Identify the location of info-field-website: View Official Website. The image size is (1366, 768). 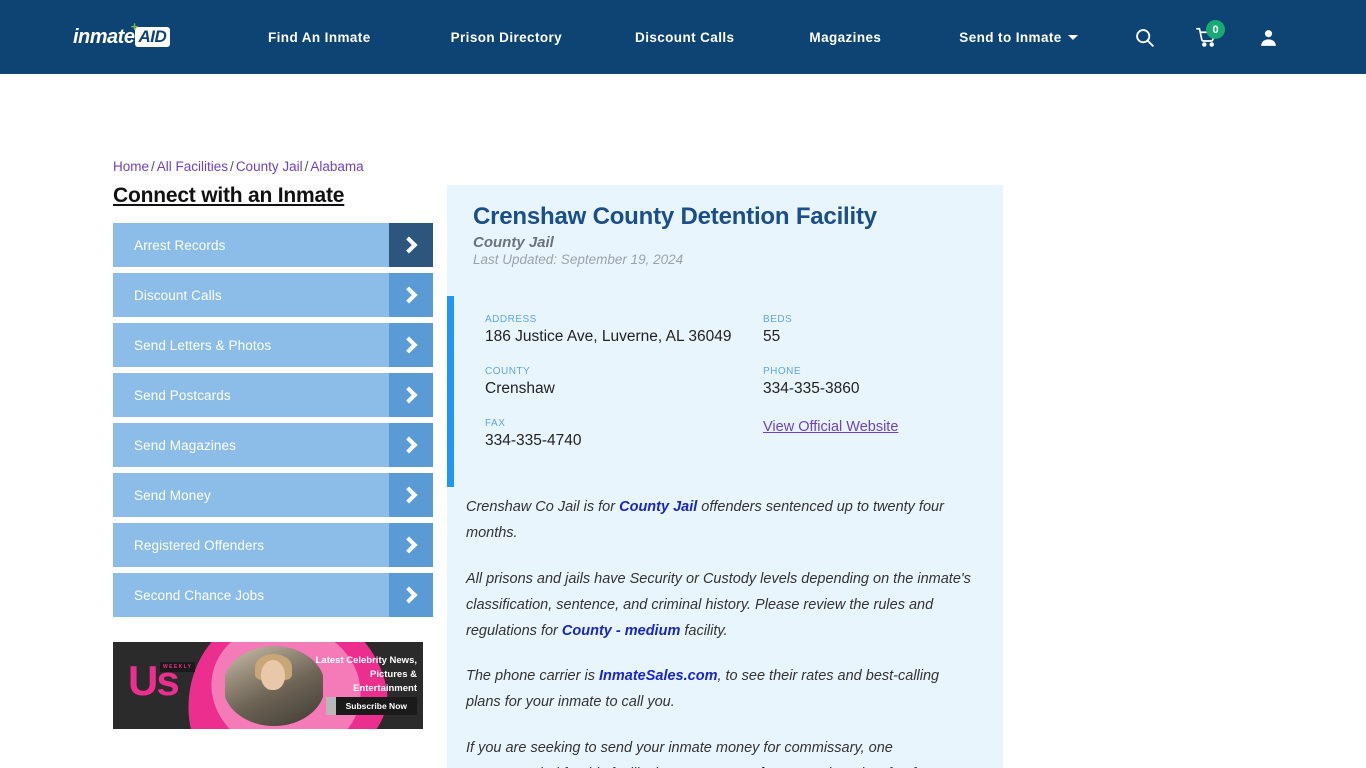
(870, 444).